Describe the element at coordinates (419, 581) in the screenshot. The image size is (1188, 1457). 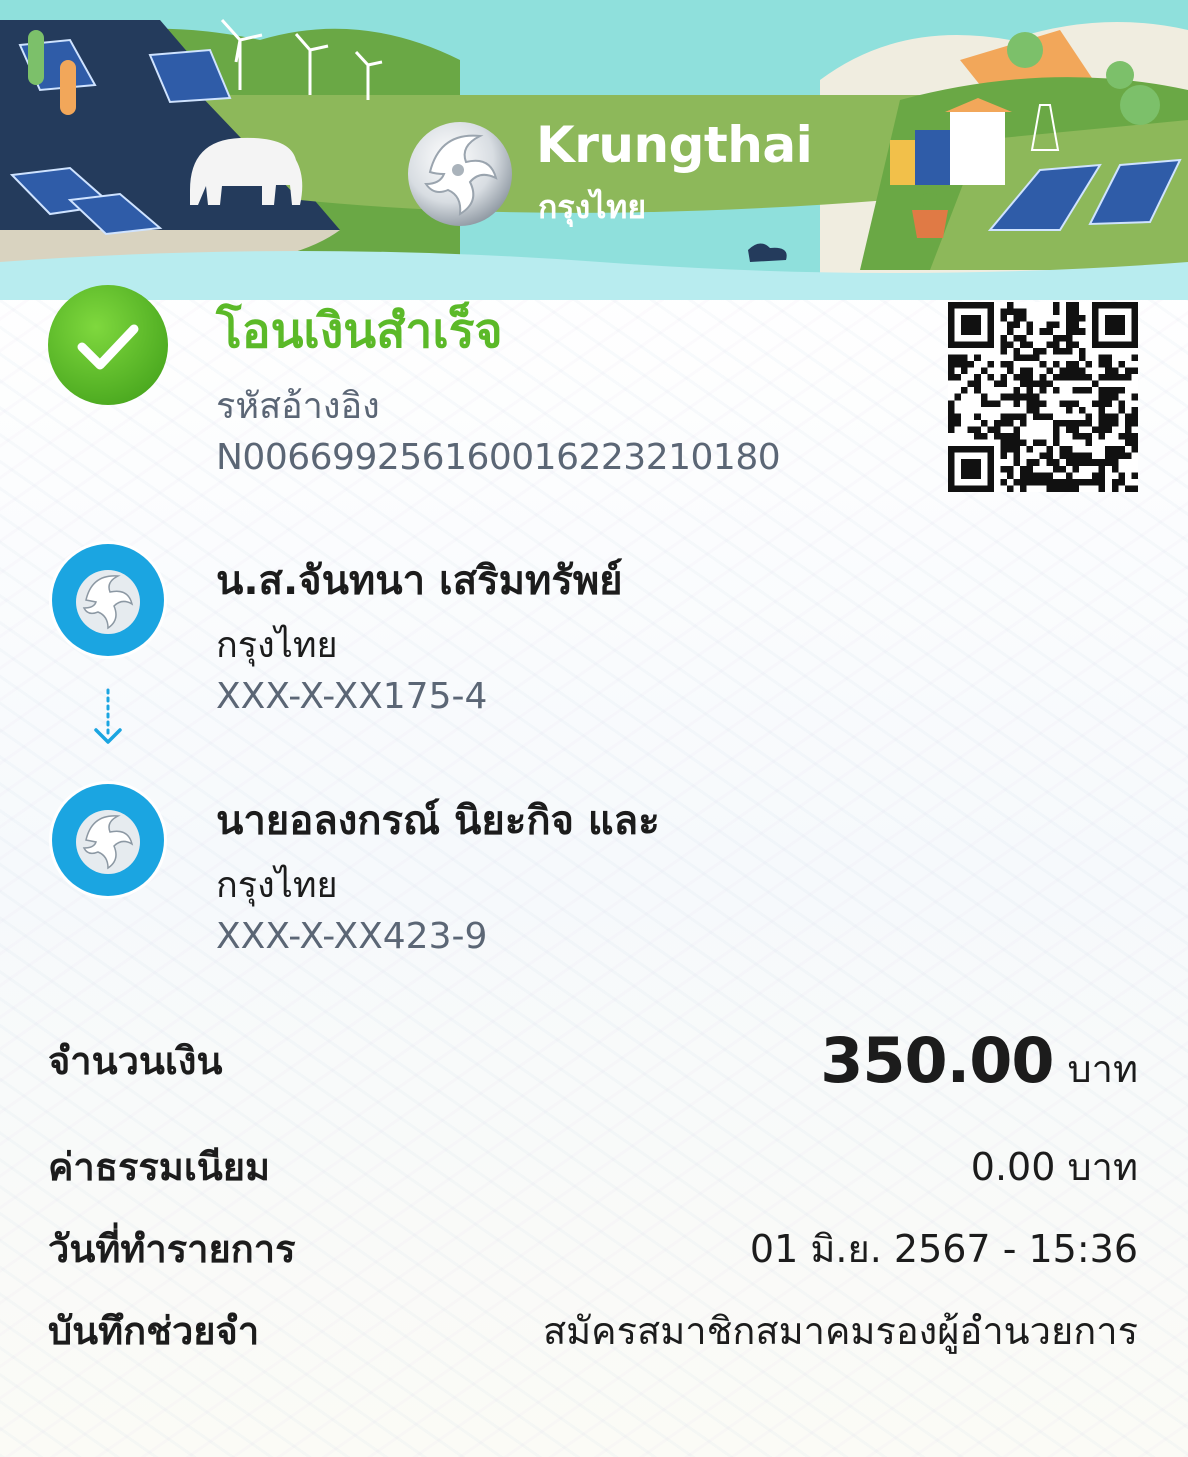
I see `sender-name: น.ส.จันทนา เสริมทรัพย์` at that location.